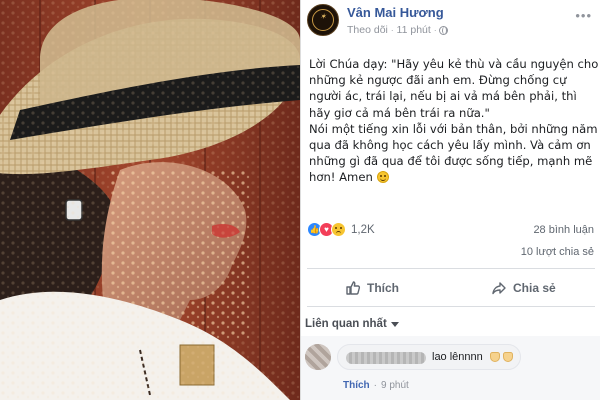  Describe the element at coordinates (338, 229) in the screenshot. I see `sad-reaction-icon` at that location.